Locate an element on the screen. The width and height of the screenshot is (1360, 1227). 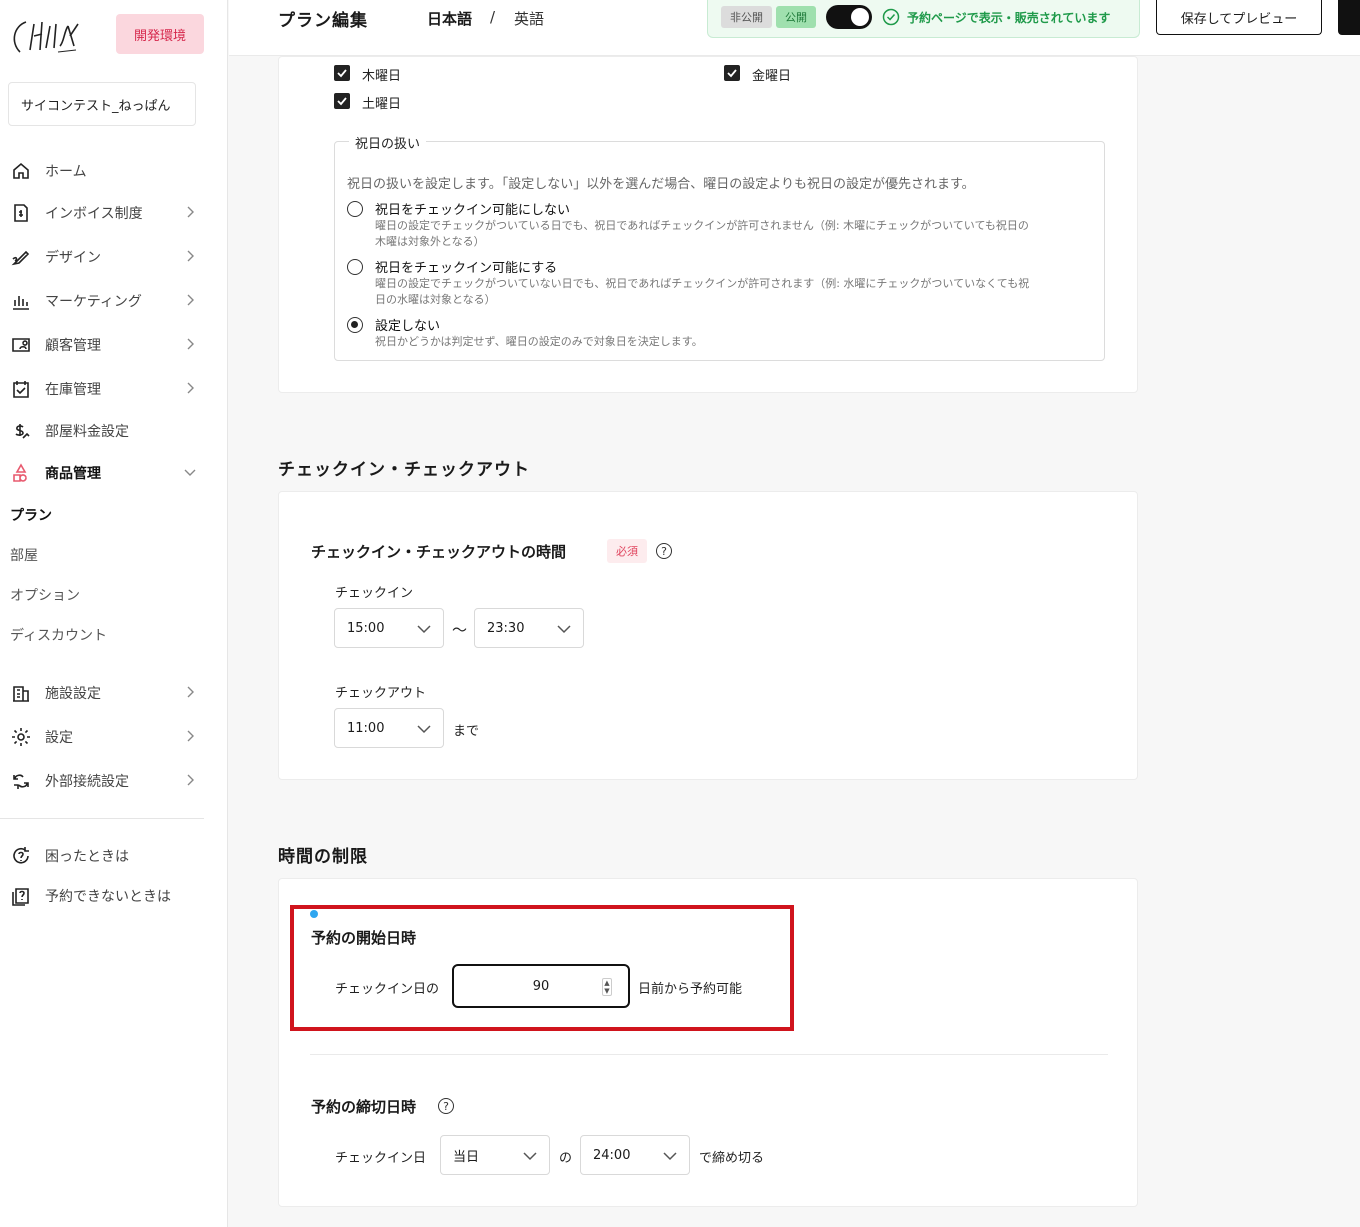
sidebar-item-help: 困ったときは is located at coordinates (105, 856).